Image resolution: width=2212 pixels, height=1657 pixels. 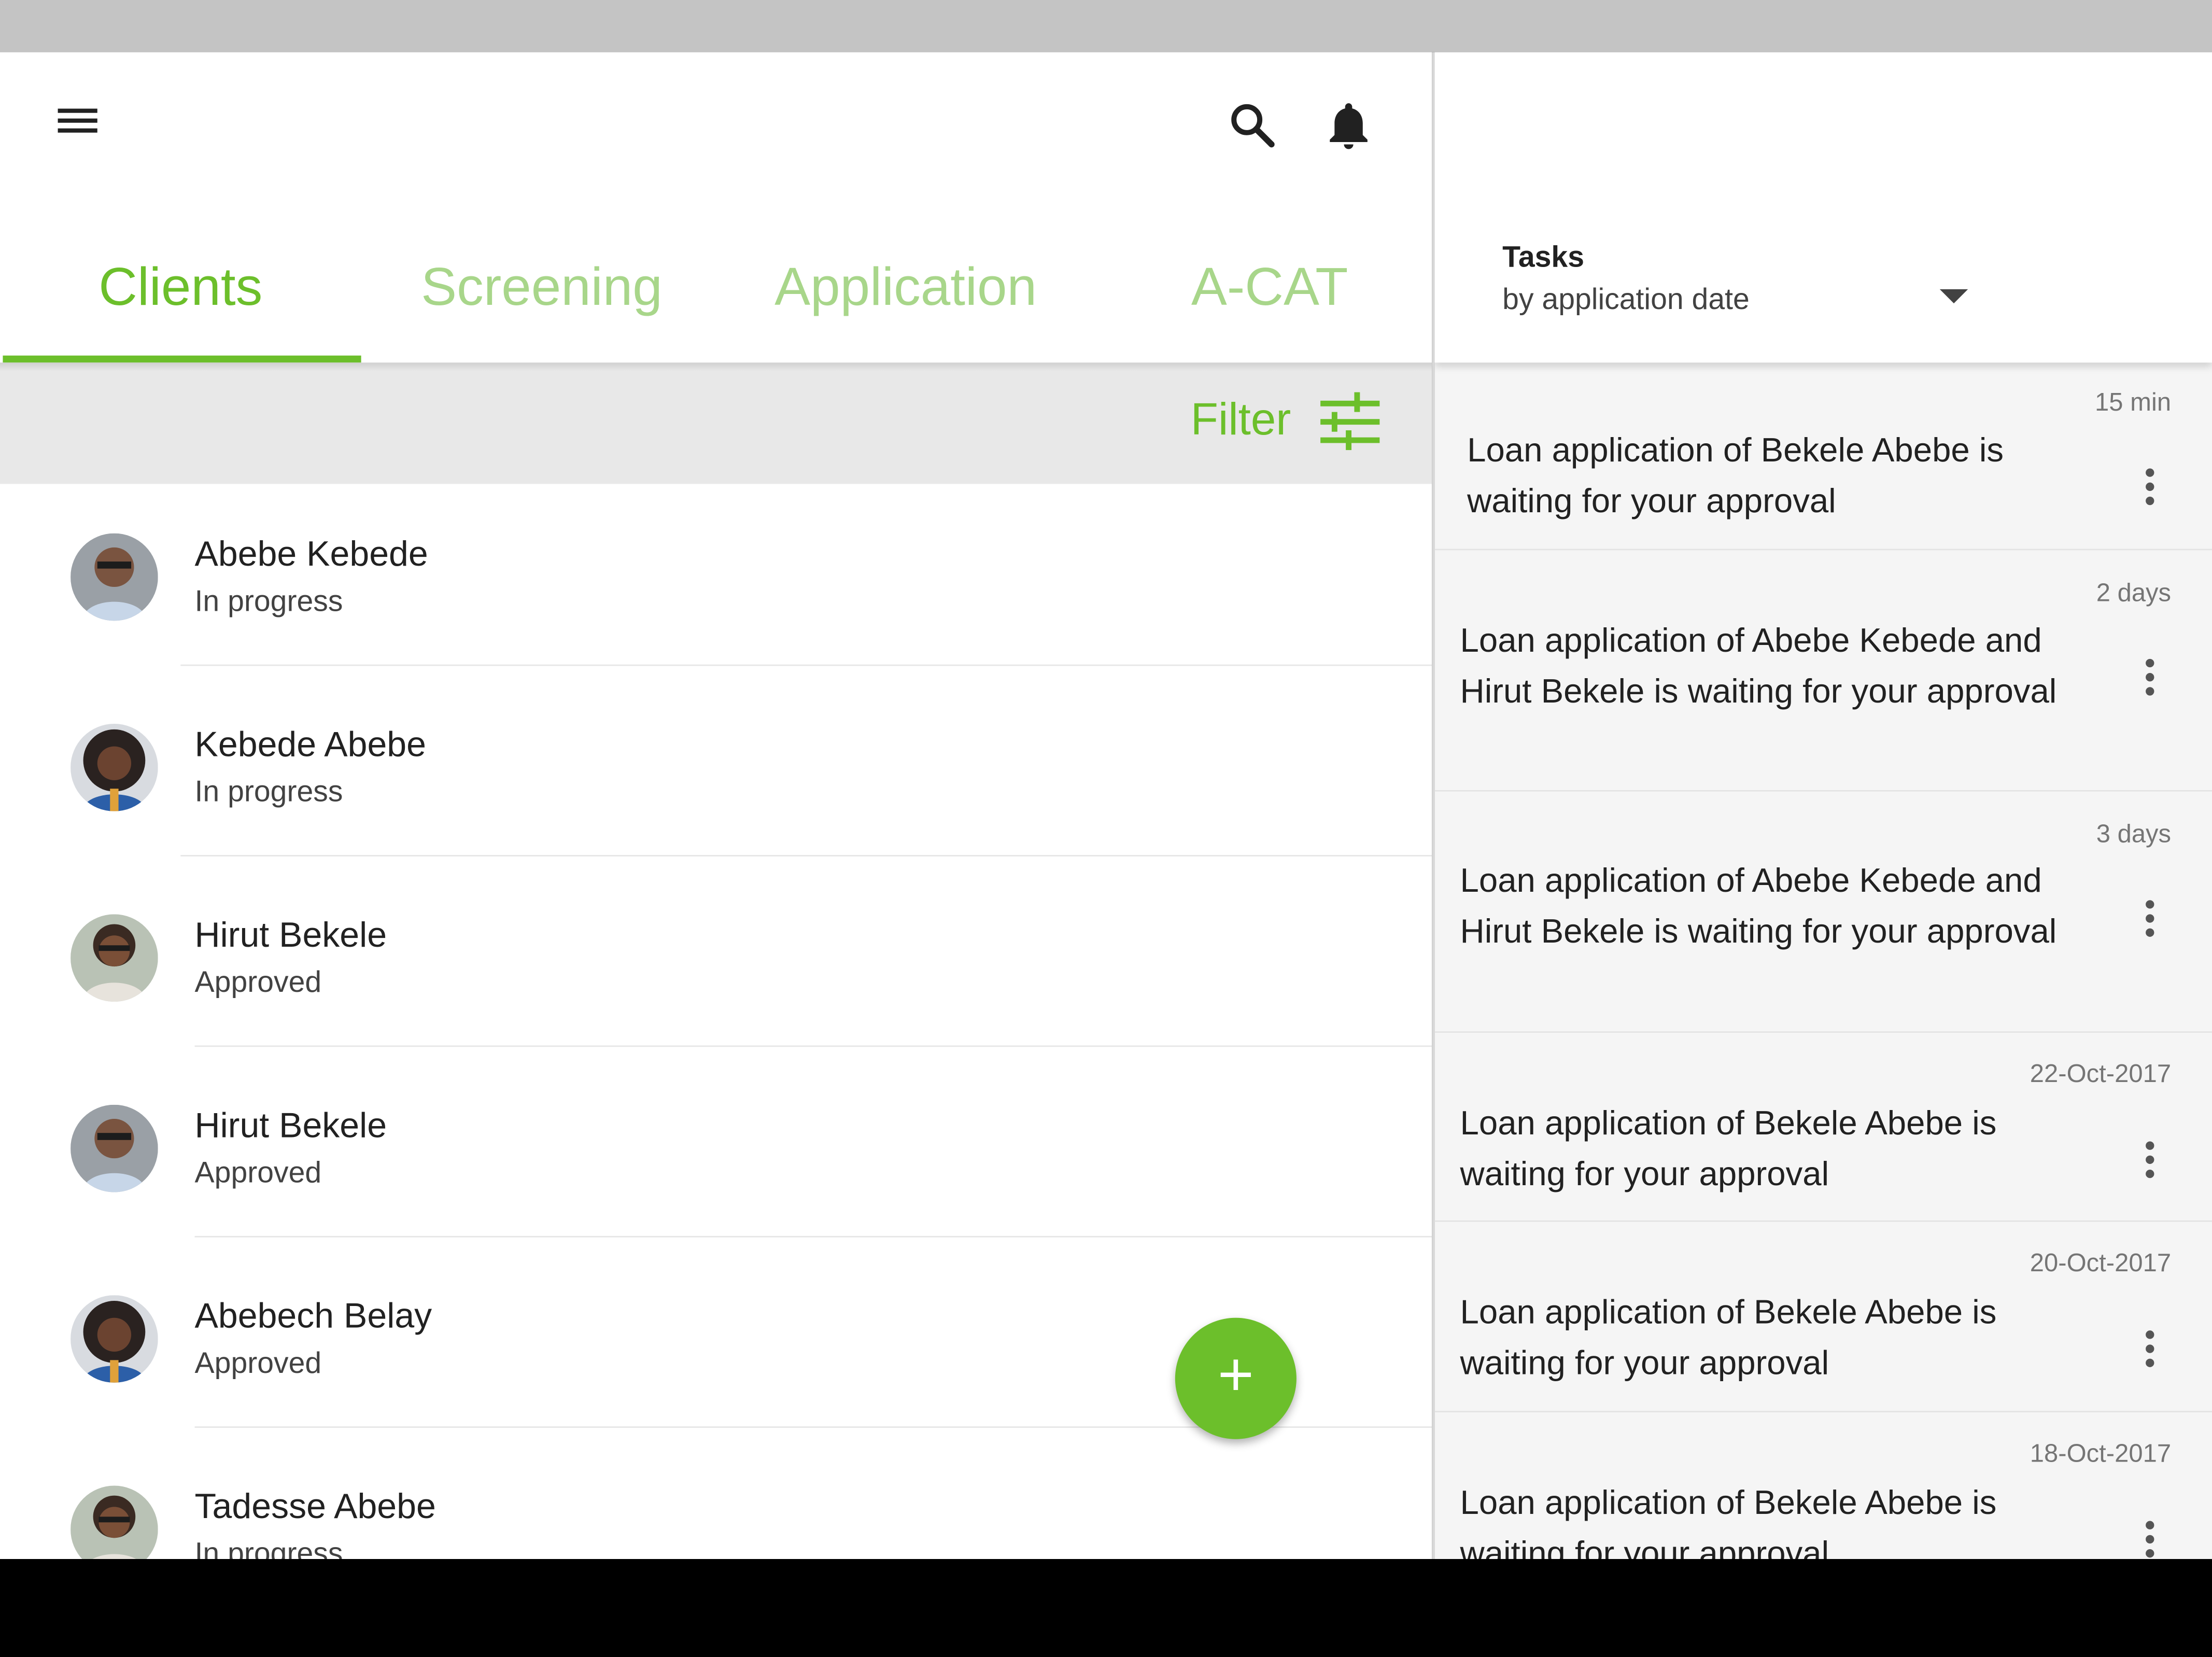 What do you see at coordinates (1543, 257) in the screenshot?
I see `tasks-title: Tasks` at bounding box center [1543, 257].